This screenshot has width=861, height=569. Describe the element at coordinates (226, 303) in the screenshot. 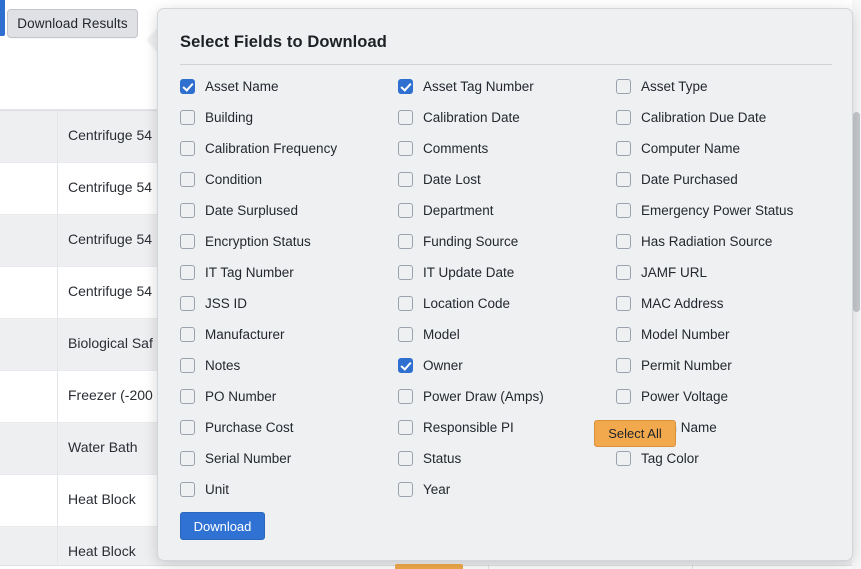

I see `field-checkbox-label: JSS ID` at that location.